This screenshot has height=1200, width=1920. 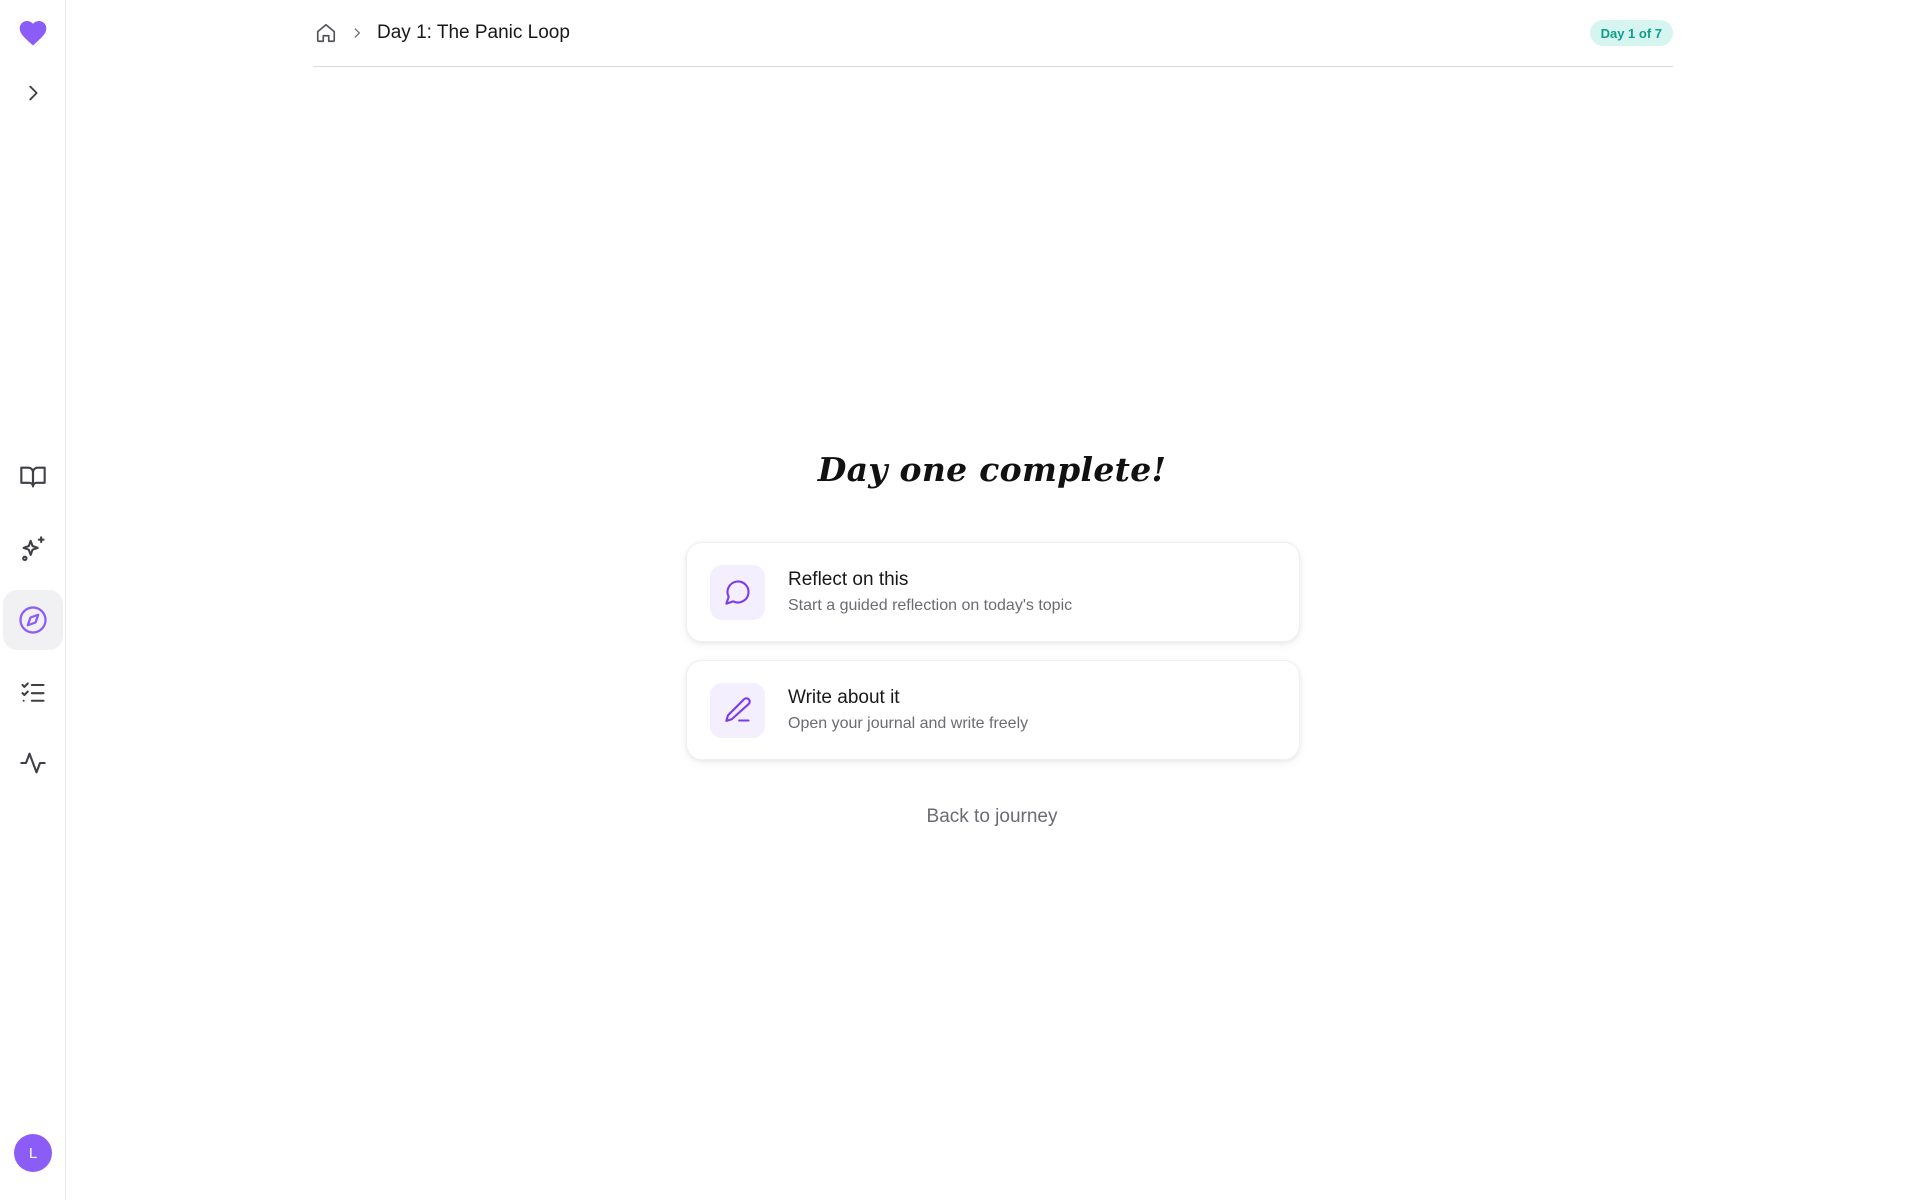 I want to click on message-circle-icon, so click(x=737, y=592).